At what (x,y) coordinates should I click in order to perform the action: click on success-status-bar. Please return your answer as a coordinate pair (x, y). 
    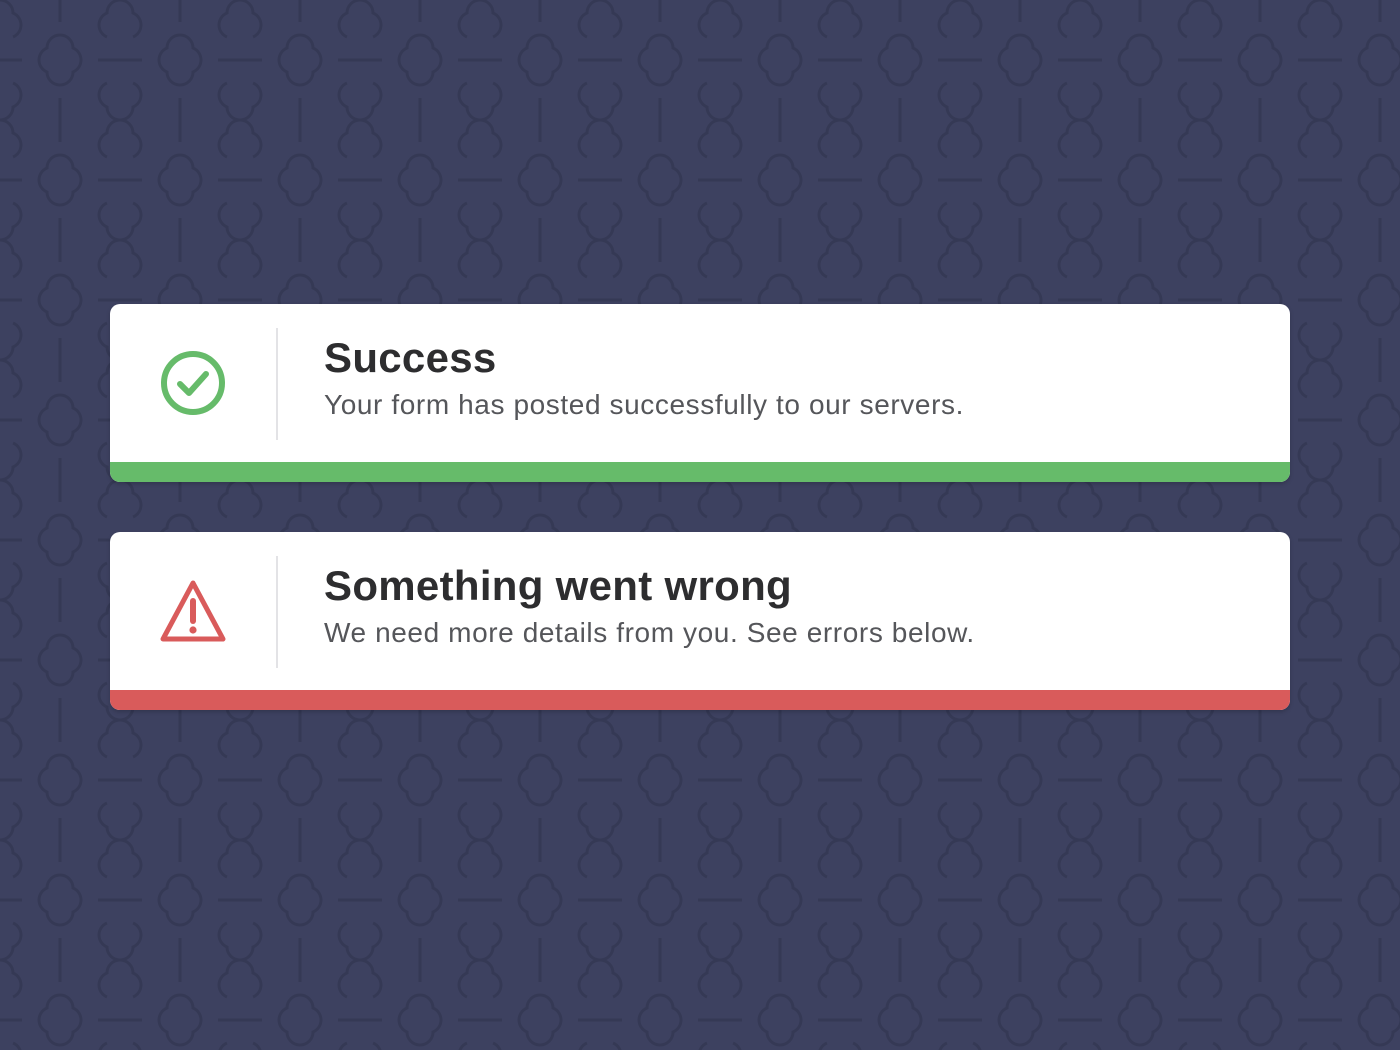
    Looking at the image, I should click on (700, 472).